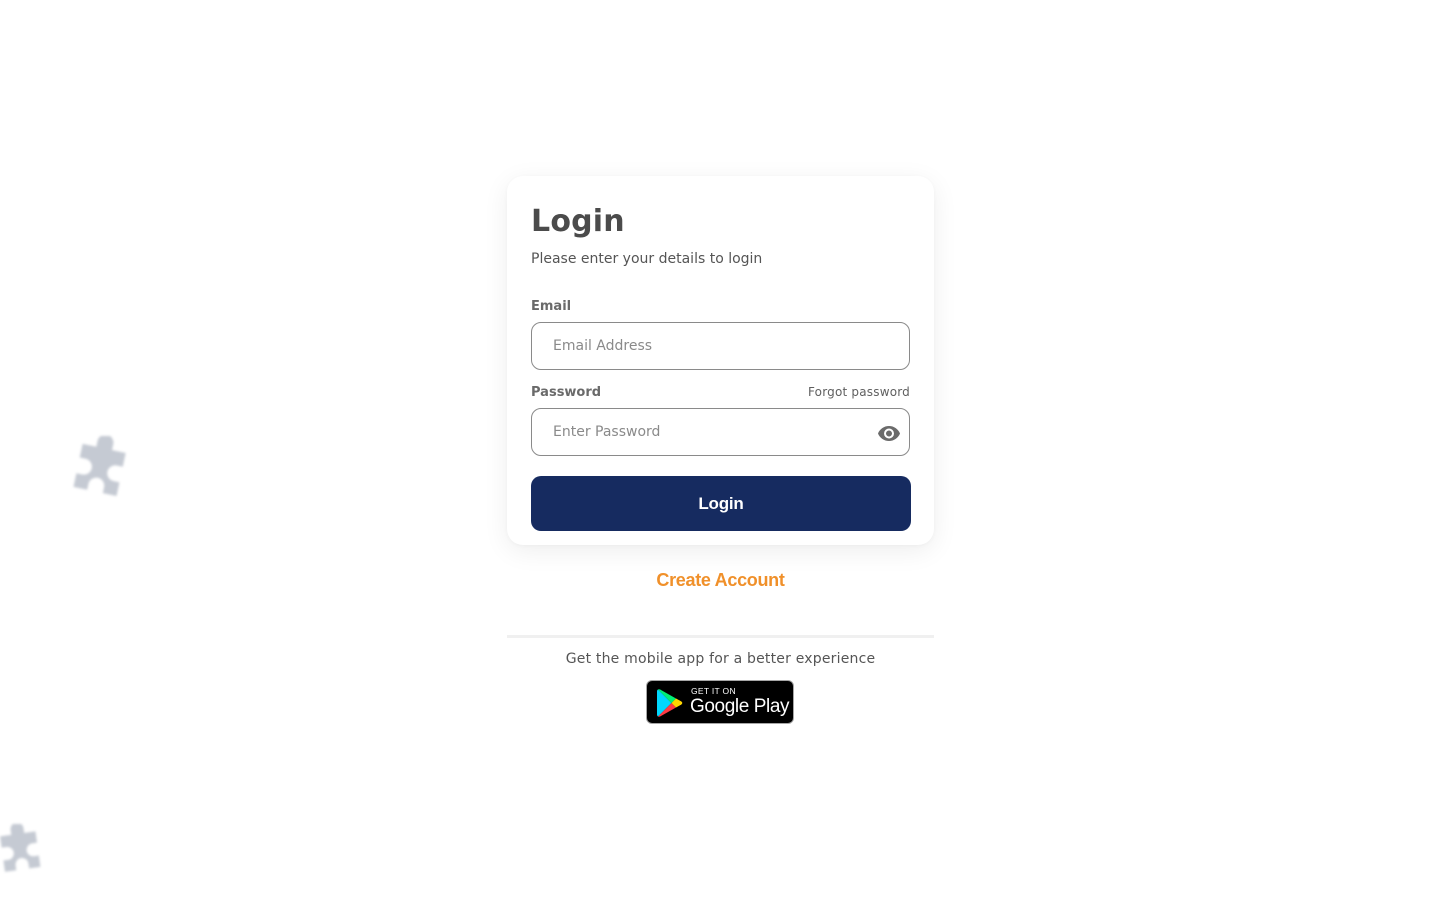  I want to click on password-label-row: Password Forgot password, so click(720, 392).